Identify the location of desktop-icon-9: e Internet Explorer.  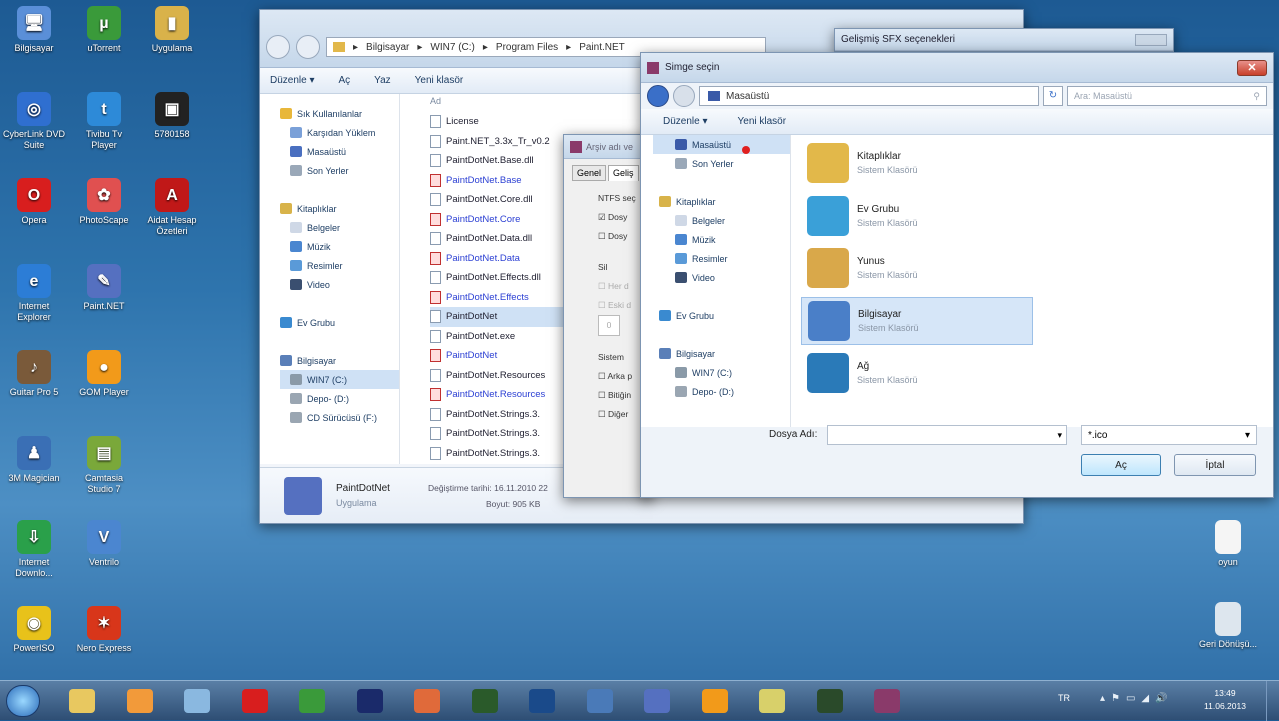
(34, 293).